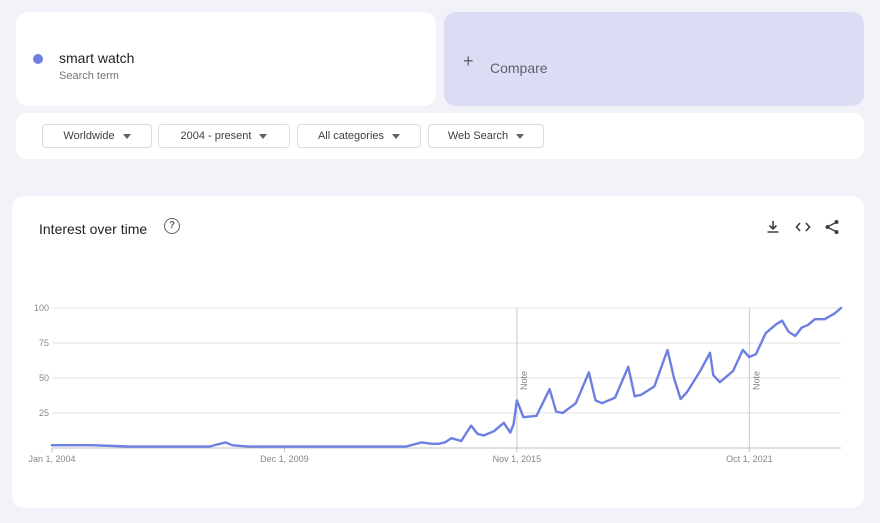 This screenshot has width=880, height=523. What do you see at coordinates (89, 76) in the screenshot?
I see `search-term-sublabel: Search term` at bounding box center [89, 76].